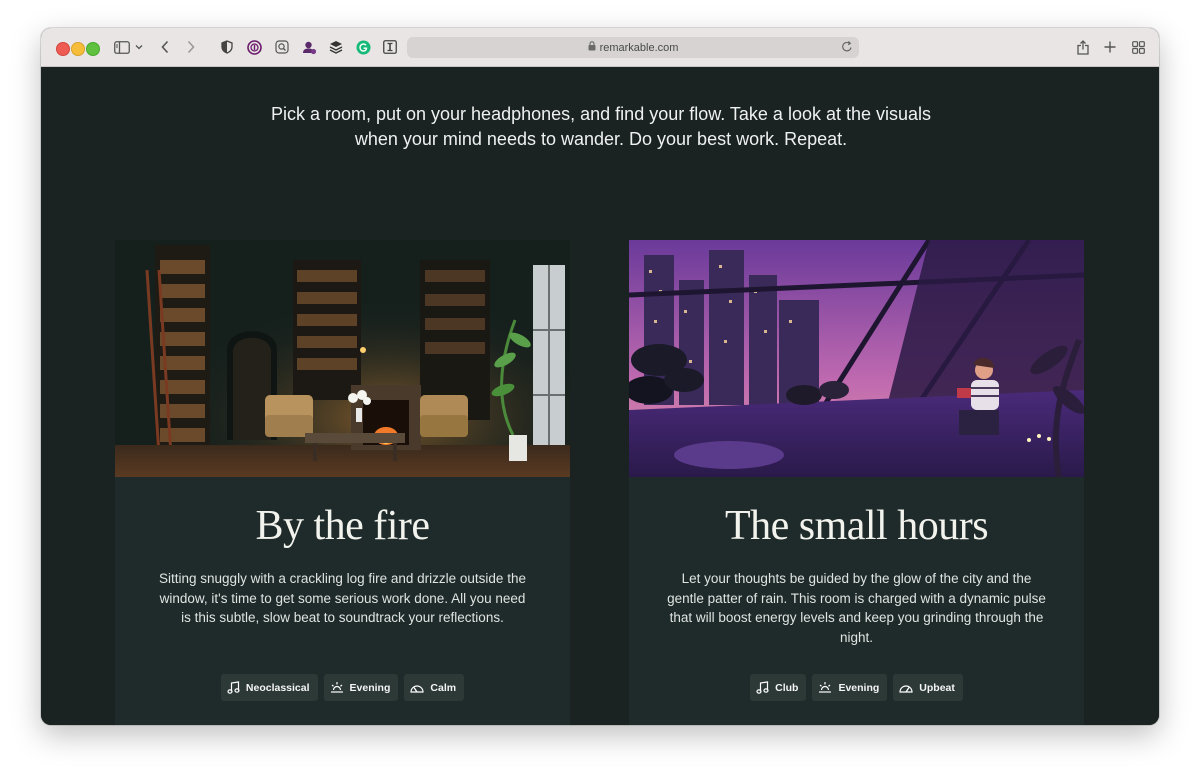 The height and width of the screenshot is (780, 1200). I want to click on tag-list: Neoclassical Evening Calm, so click(342, 687).